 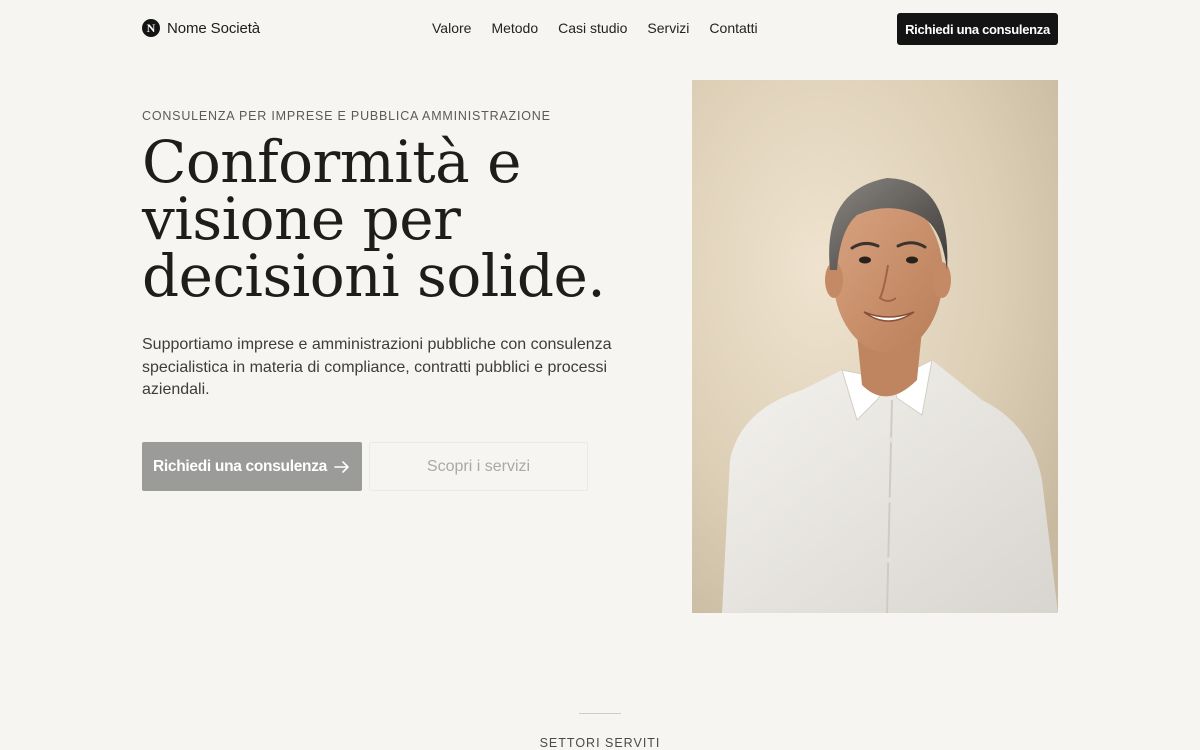 I want to click on nav-link-metodo: Metodo, so click(x=514, y=28).